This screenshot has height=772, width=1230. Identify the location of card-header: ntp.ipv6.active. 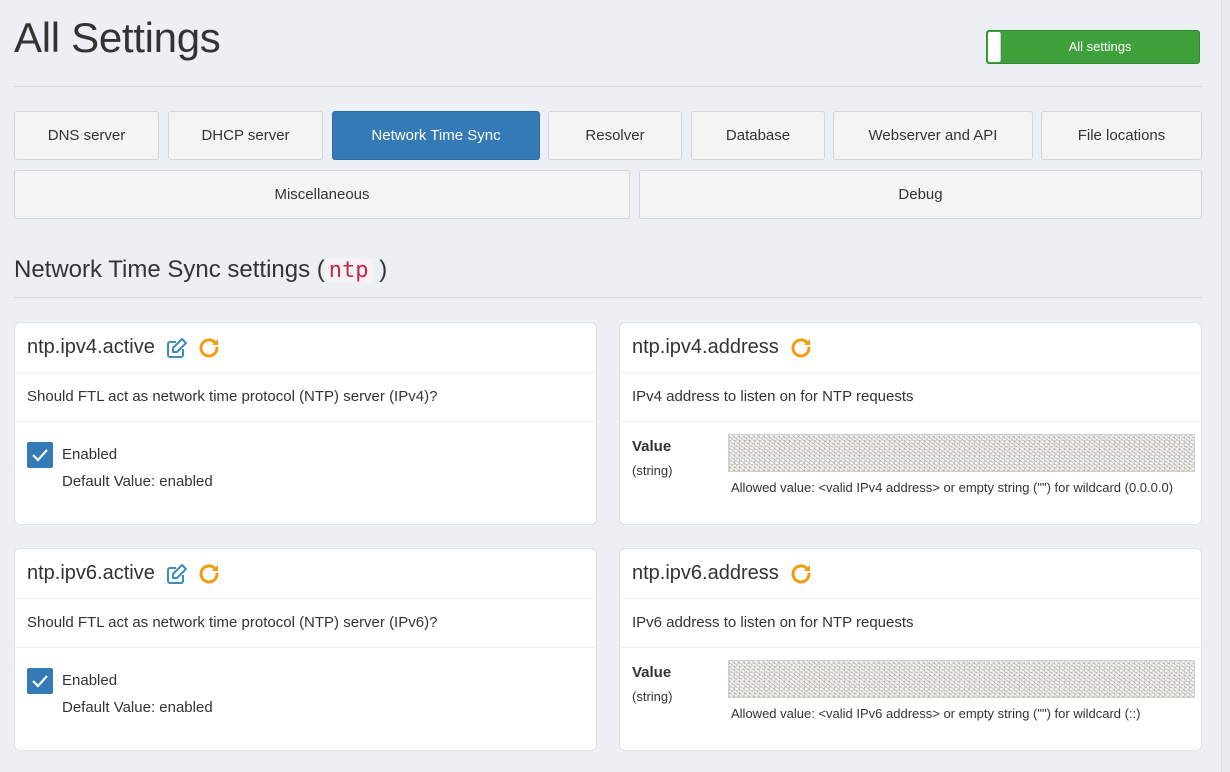
(305, 574).